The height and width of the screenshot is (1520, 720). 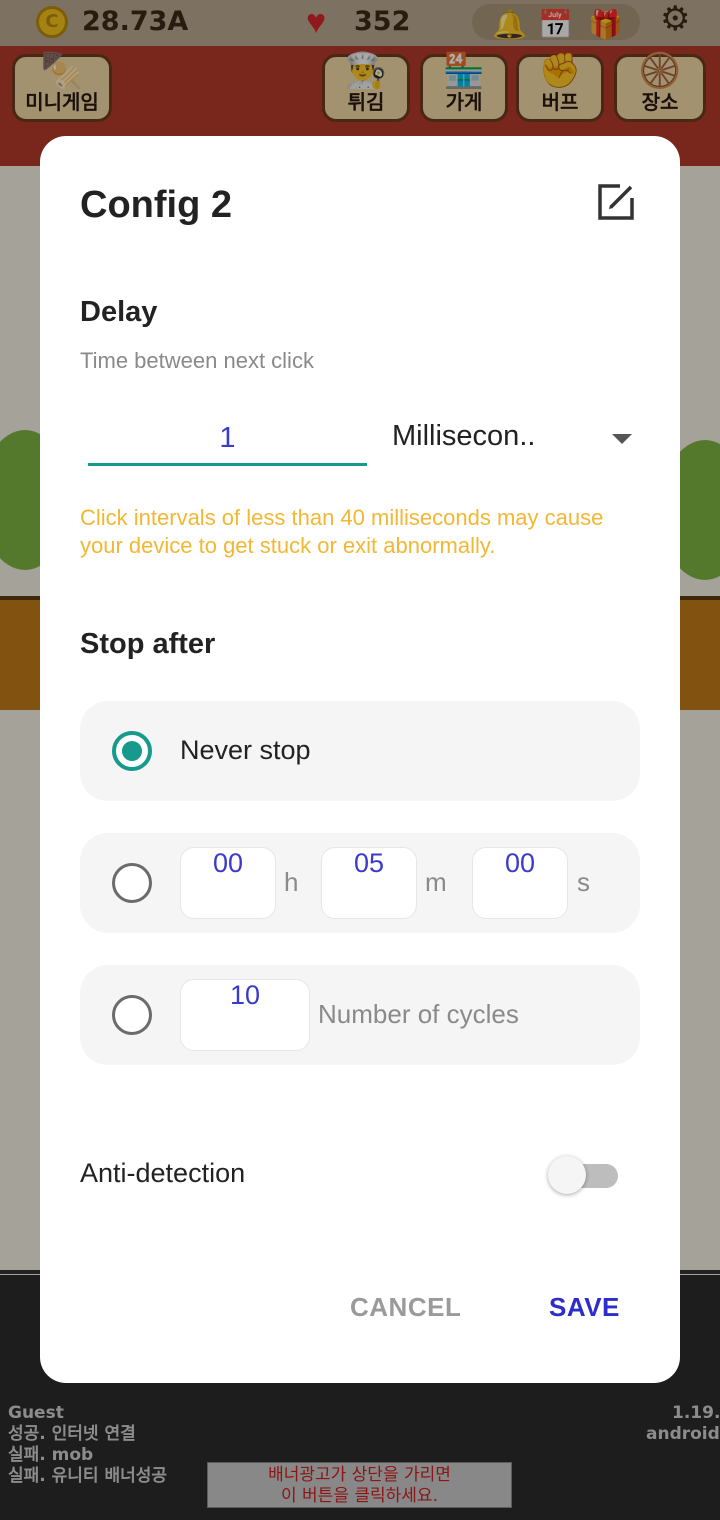 What do you see at coordinates (418, 1014) in the screenshot?
I see `cycles-label: Number of cycles` at bounding box center [418, 1014].